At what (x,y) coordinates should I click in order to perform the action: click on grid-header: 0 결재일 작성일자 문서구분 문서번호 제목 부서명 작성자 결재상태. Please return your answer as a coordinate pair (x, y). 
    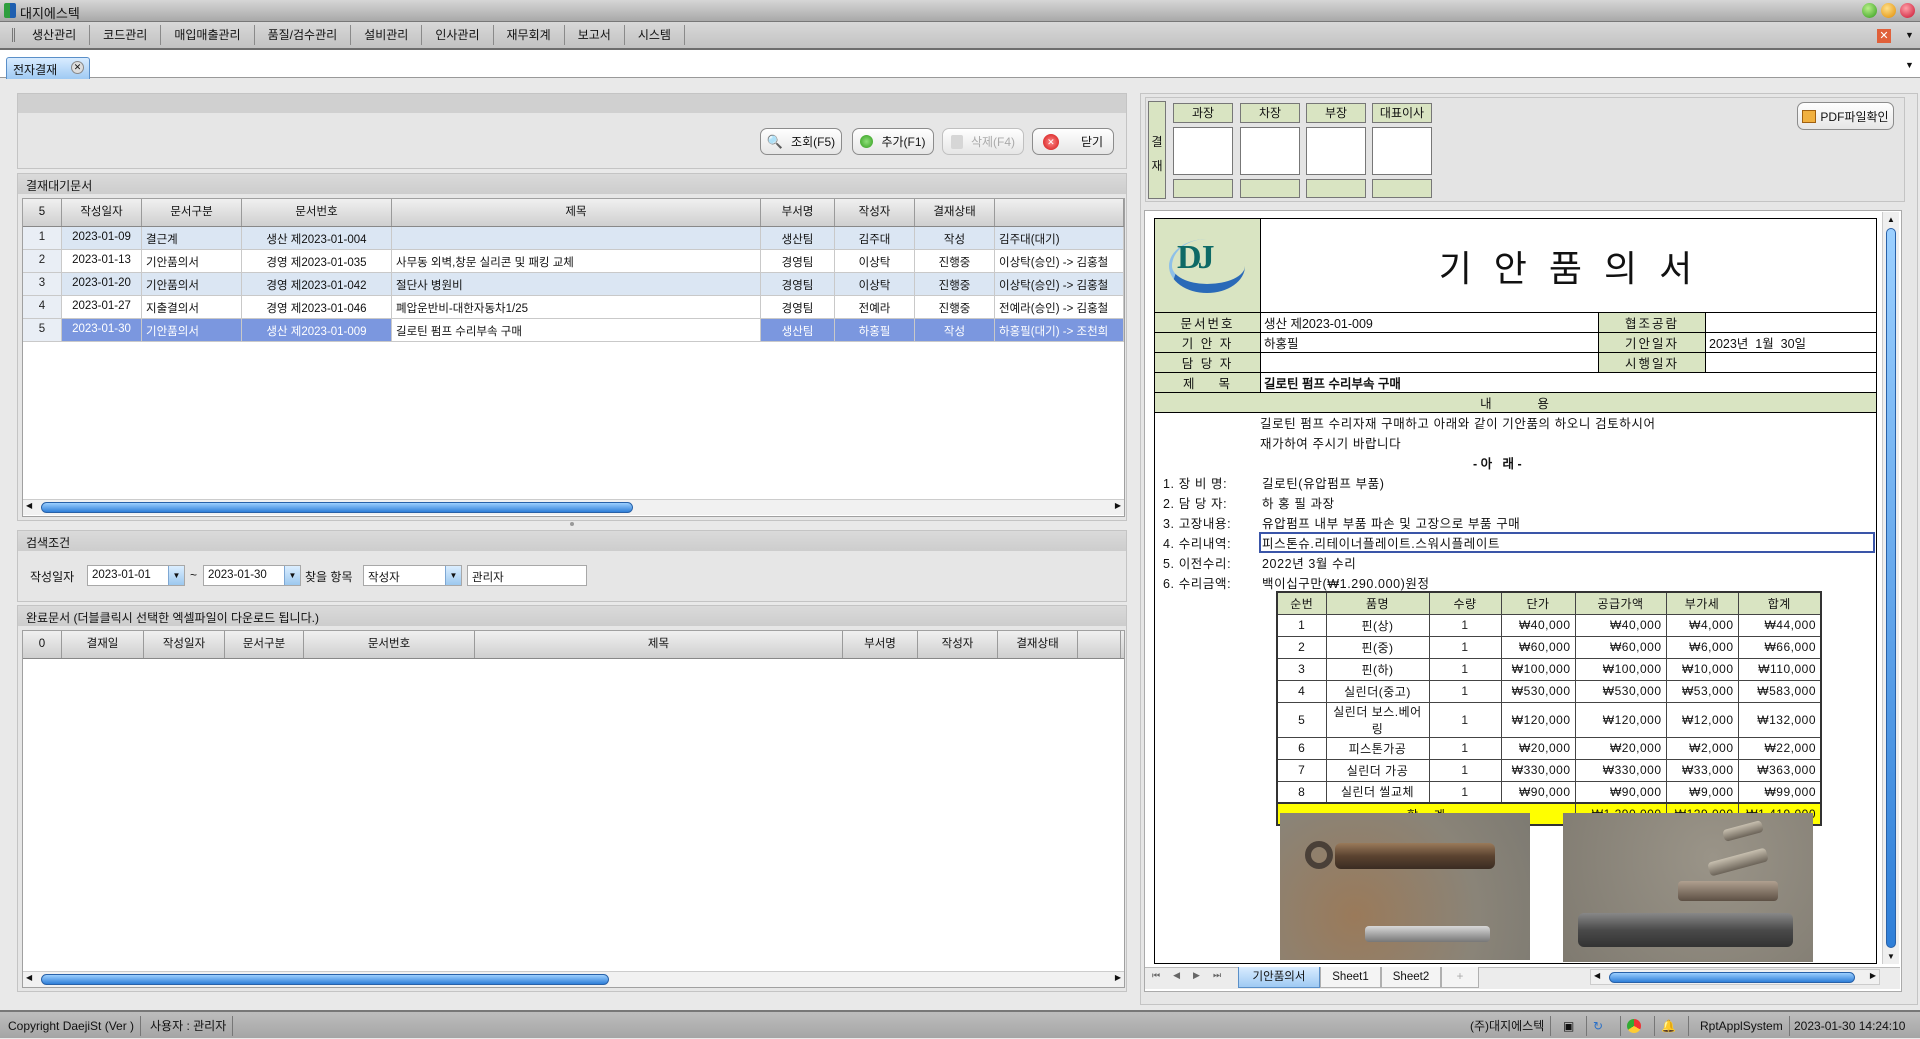
    Looking at the image, I should click on (573, 645).